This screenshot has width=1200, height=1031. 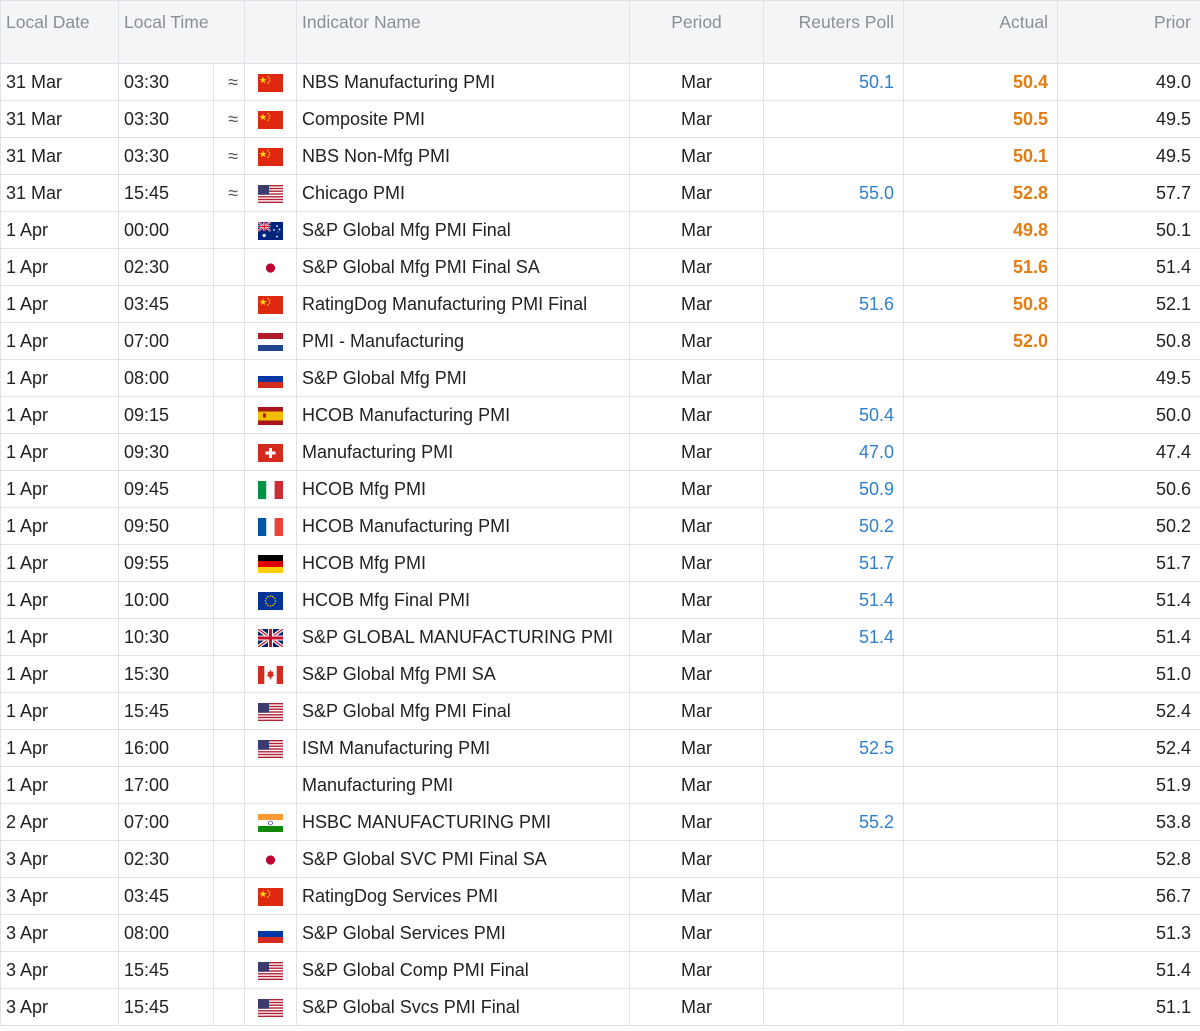 What do you see at coordinates (463, 896) in the screenshot?
I see `row-indicator-name: RatingDog Services PMI` at bounding box center [463, 896].